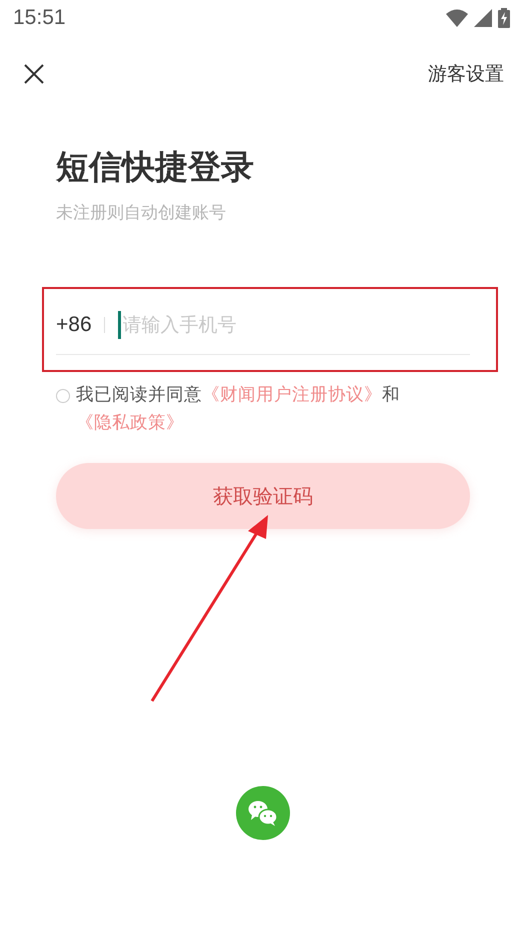 This screenshot has width=526, height=935. What do you see at coordinates (34, 74) in the screenshot?
I see `close-button` at bounding box center [34, 74].